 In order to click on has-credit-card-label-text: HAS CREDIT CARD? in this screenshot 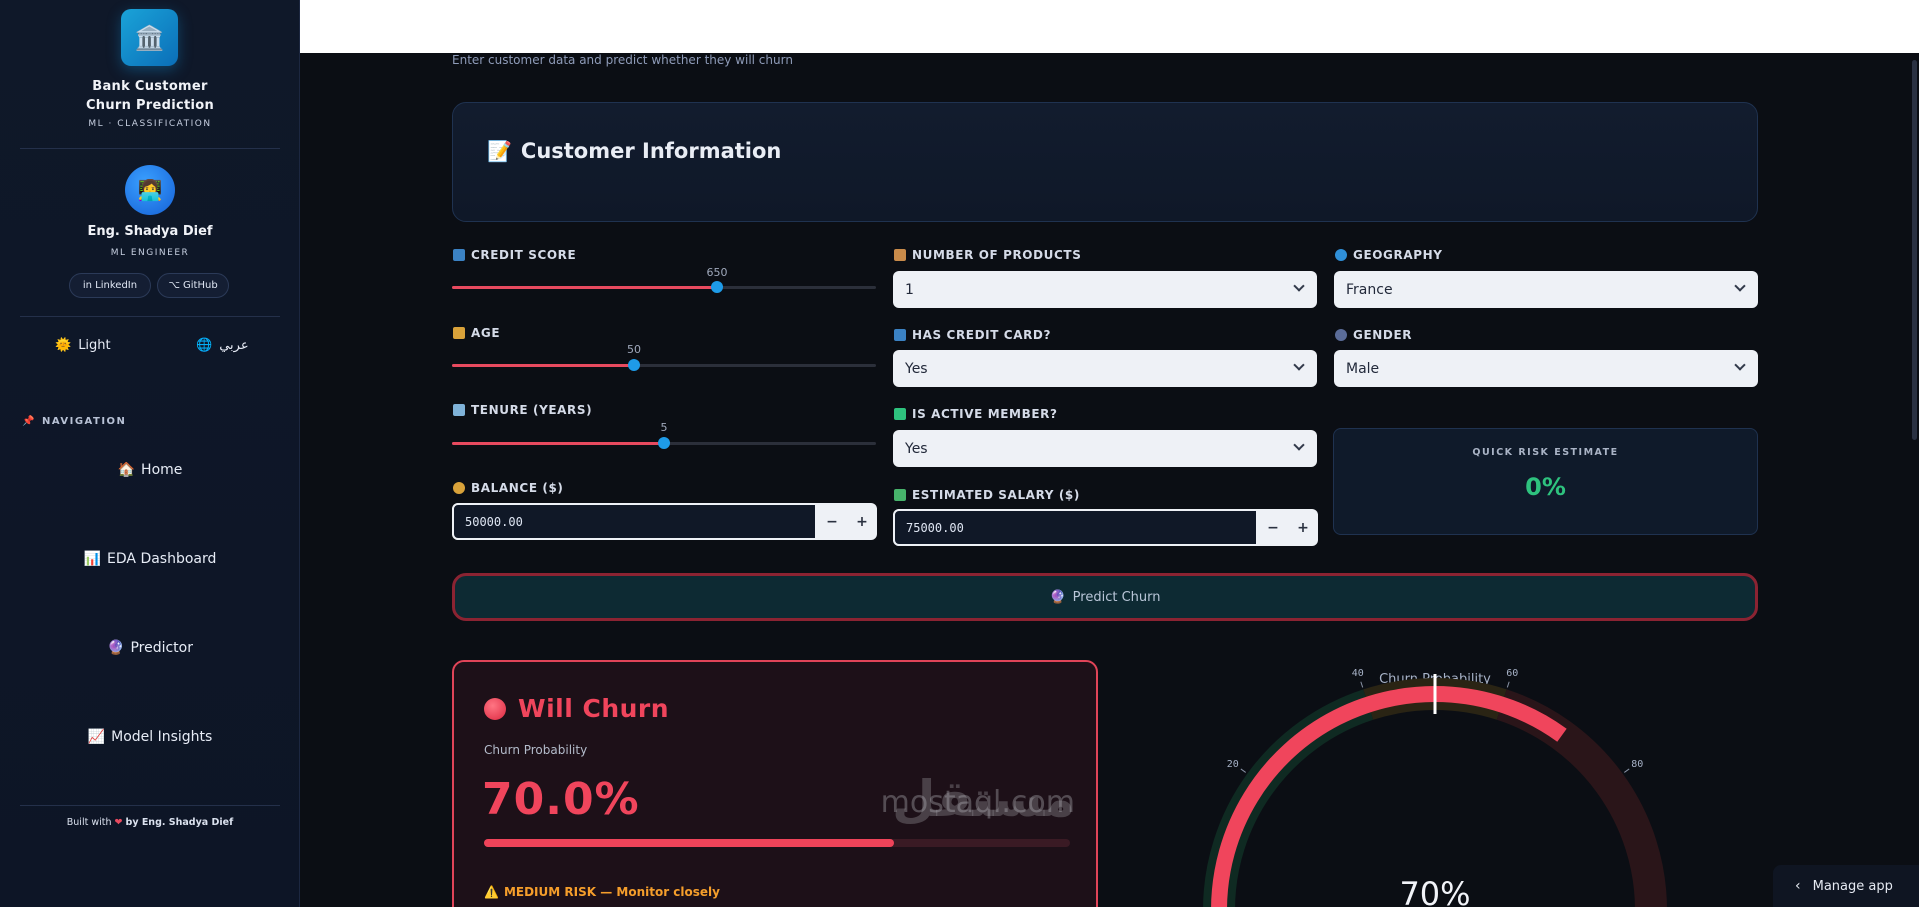, I will do `click(982, 335)`.